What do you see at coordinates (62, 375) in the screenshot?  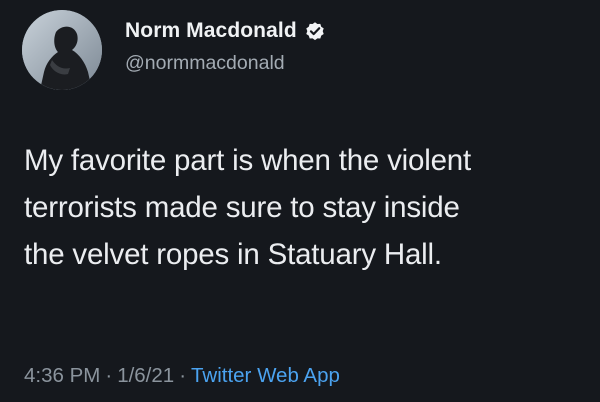 I see `tweet-time: 4:36 PM` at bounding box center [62, 375].